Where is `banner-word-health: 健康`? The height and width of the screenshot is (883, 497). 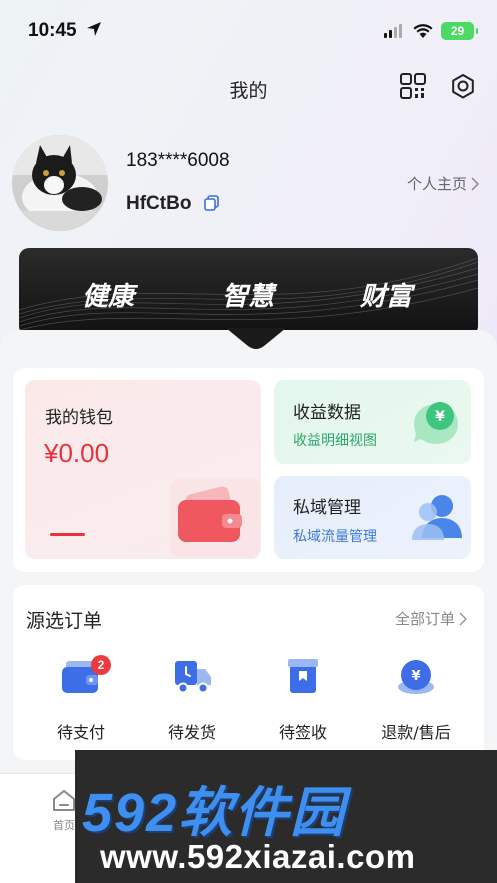
banner-word-health: 健康 is located at coordinates (108, 297).